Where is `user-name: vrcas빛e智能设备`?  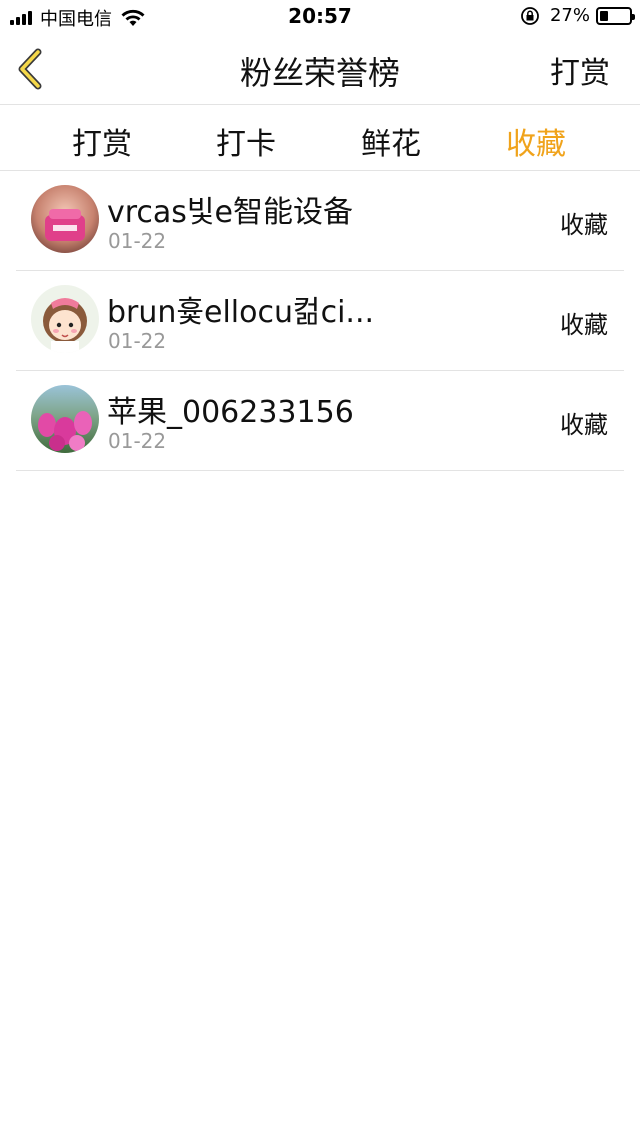
user-name: vrcas빛e智能设备 is located at coordinates (230, 212).